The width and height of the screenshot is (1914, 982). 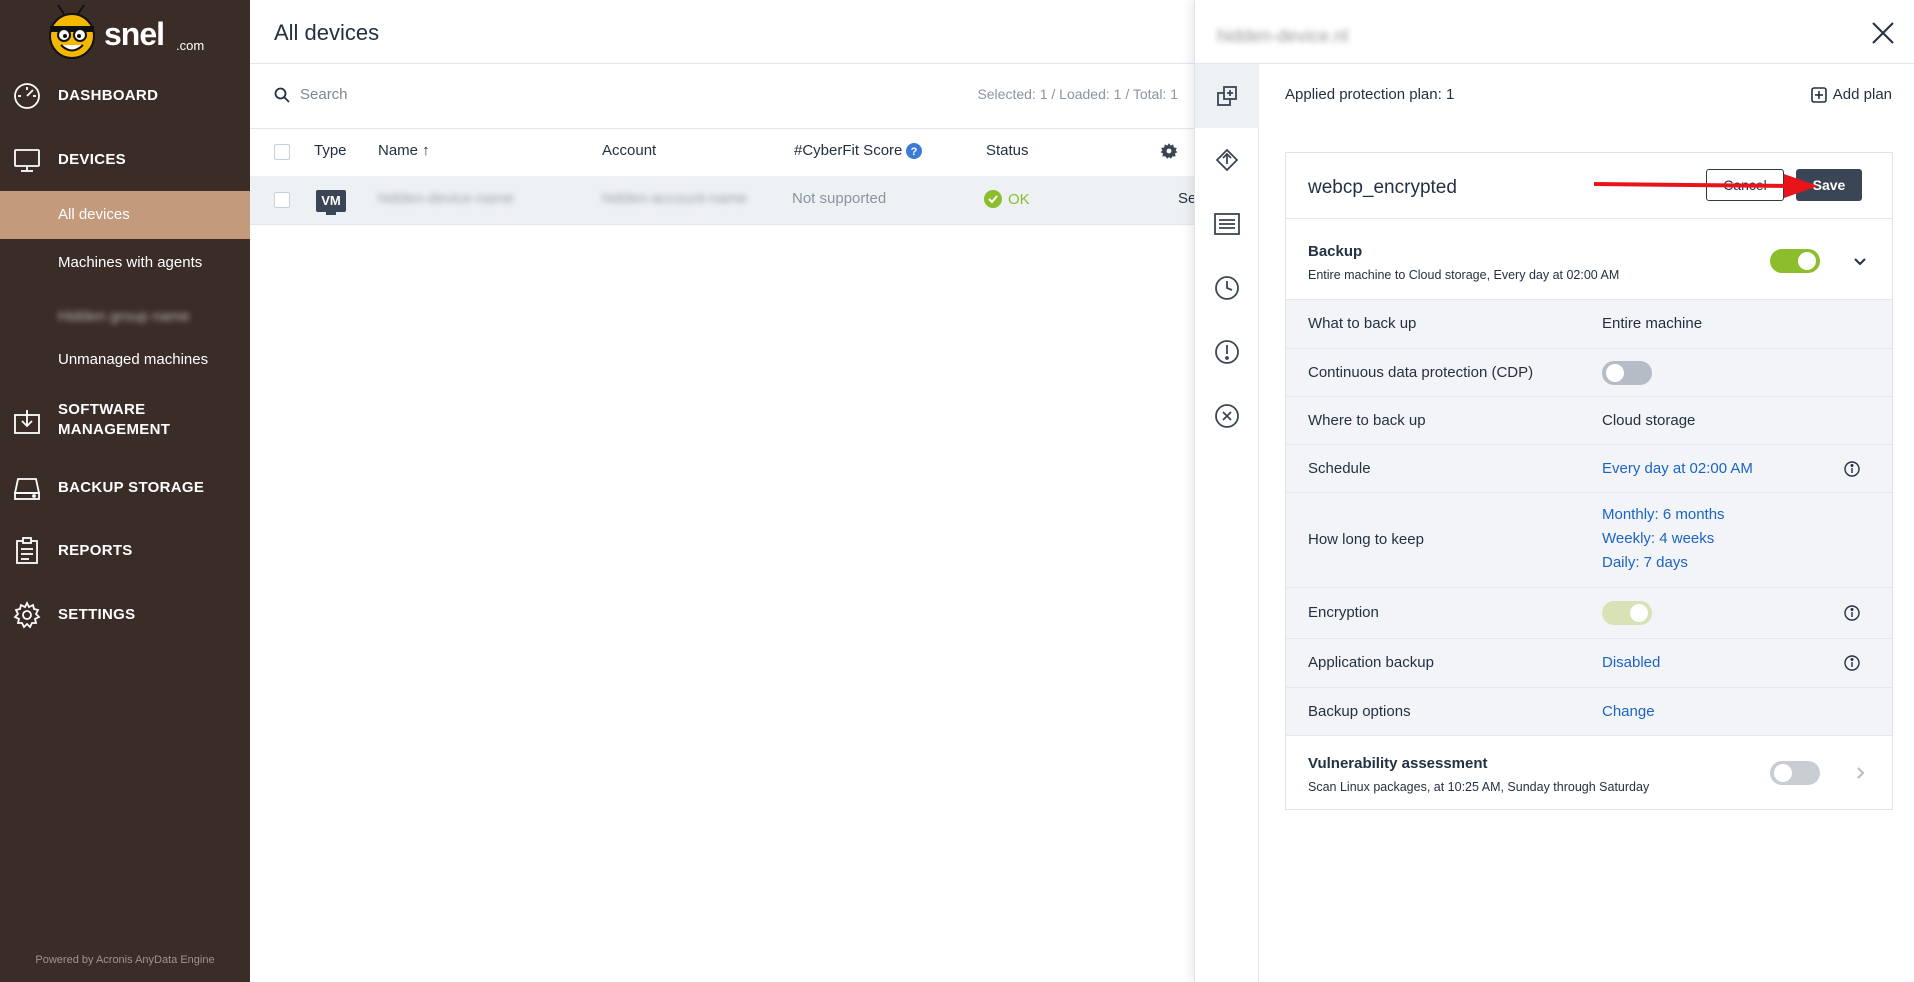 I want to click on schedule-label: Schedule, so click(x=1339, y=468).